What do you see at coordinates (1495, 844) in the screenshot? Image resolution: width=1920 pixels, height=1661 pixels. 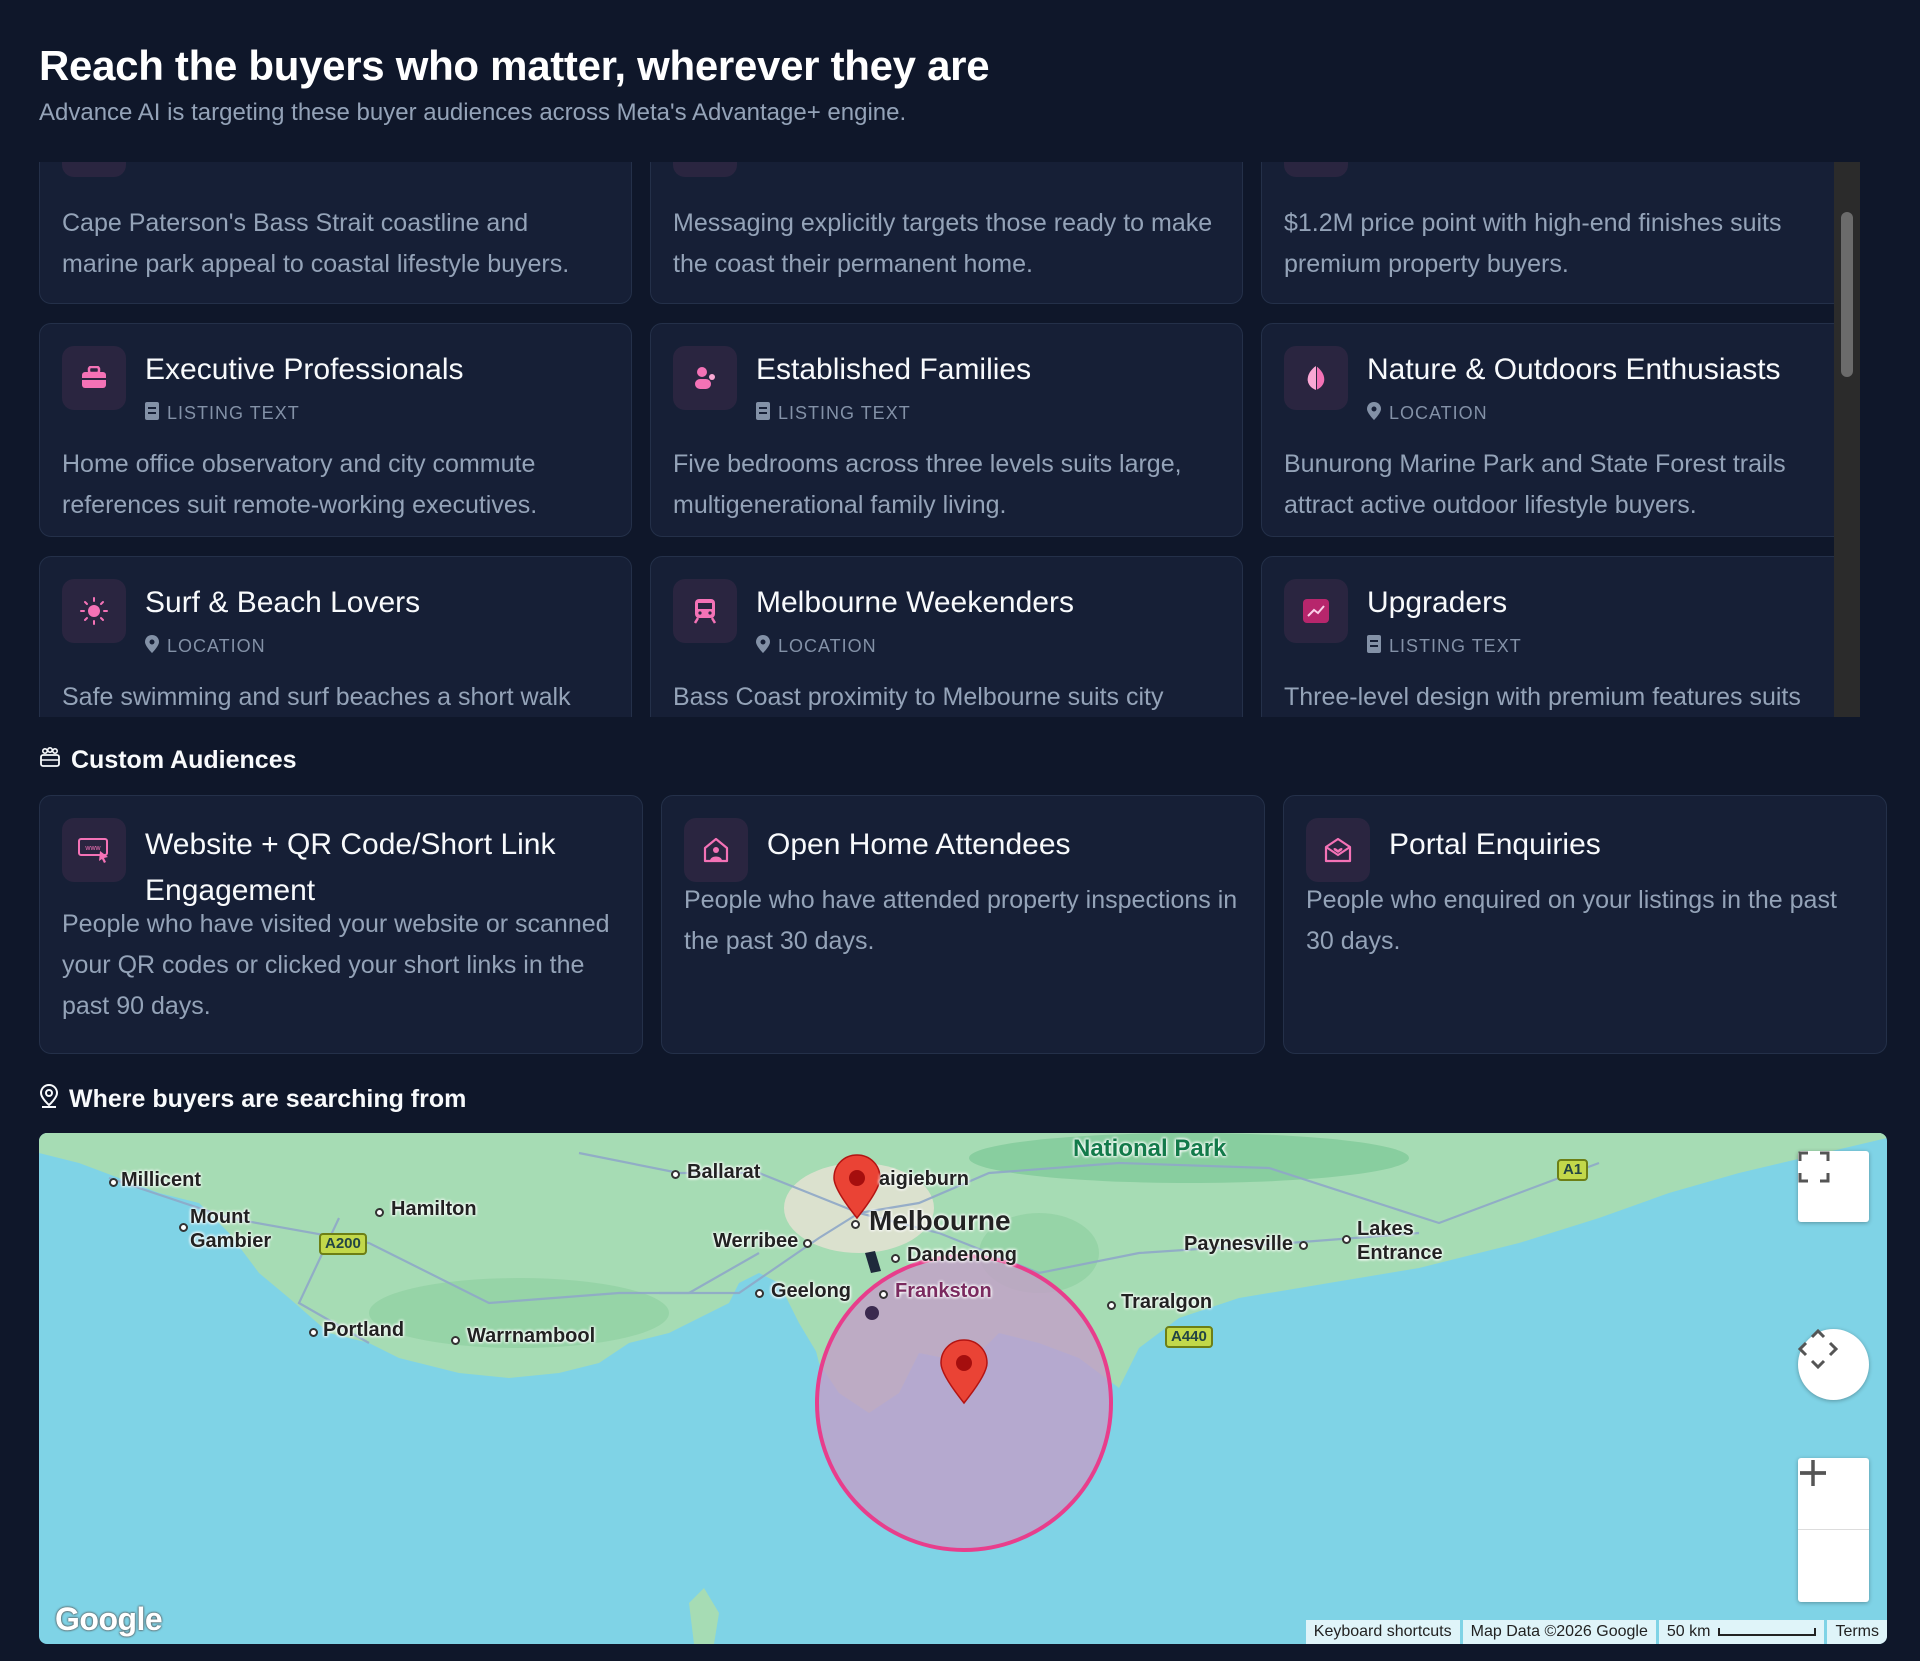 I see `custom-card-title: Portal Enquiries` at bounding box center [1495, 844].